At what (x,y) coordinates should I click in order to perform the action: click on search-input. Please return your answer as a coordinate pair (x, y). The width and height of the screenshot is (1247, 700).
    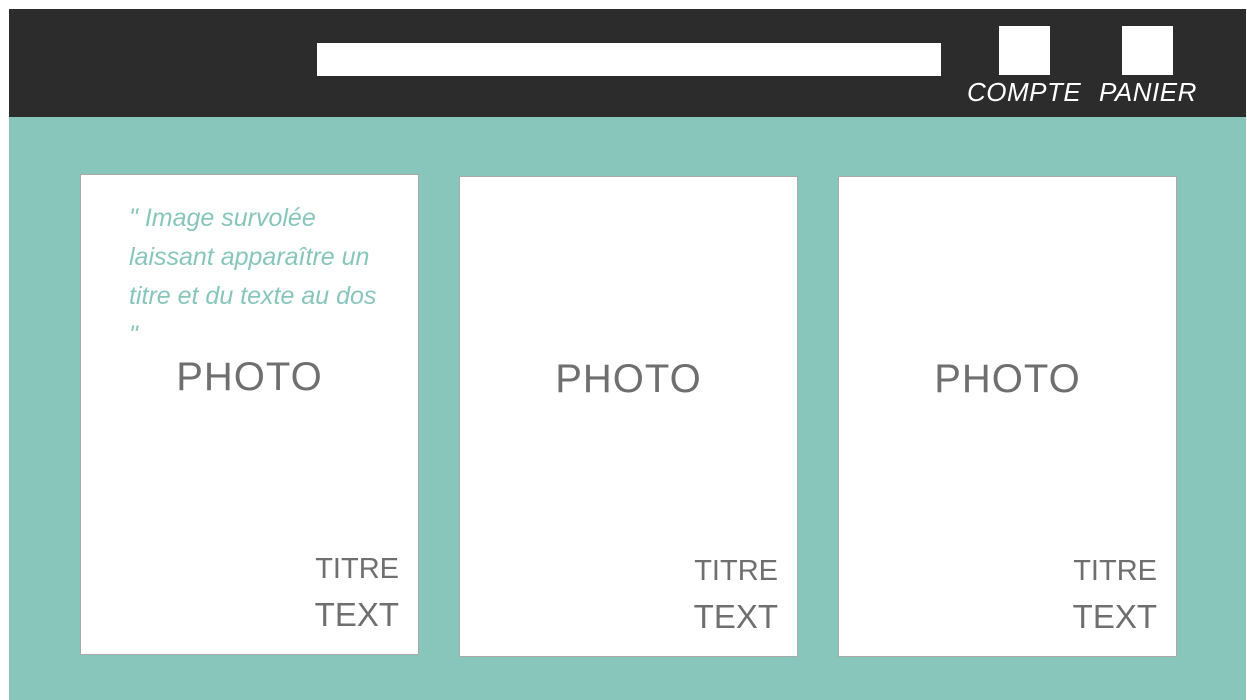
    Looking at the image, I should click on (629, 59).